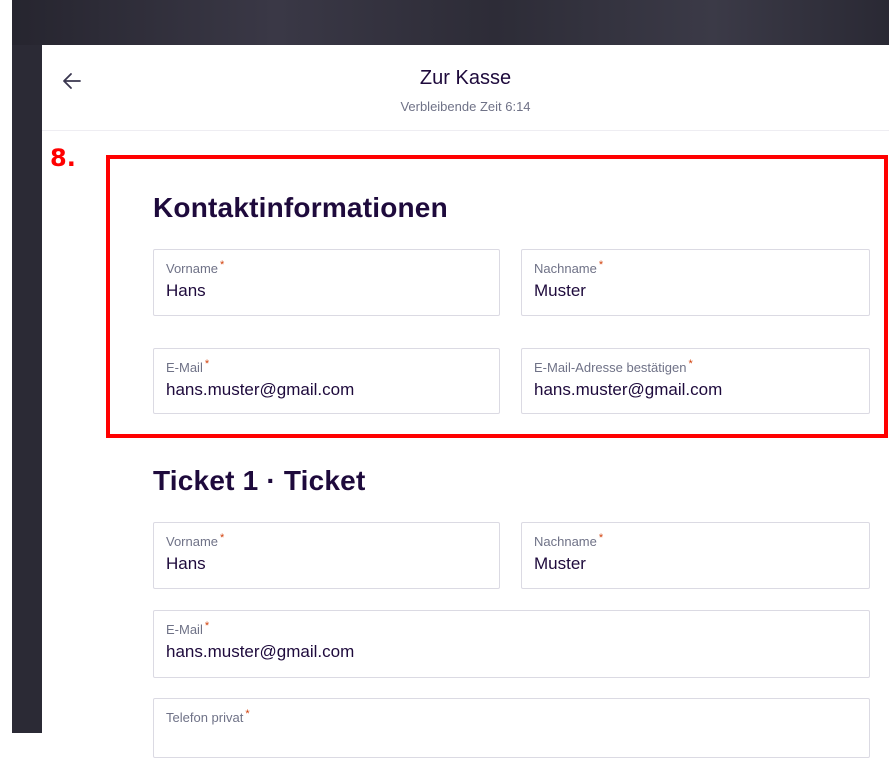  Describe the element at coordinates (186, 290) in the screenshot. I see `contact-first-name-value: Hans` at that location.